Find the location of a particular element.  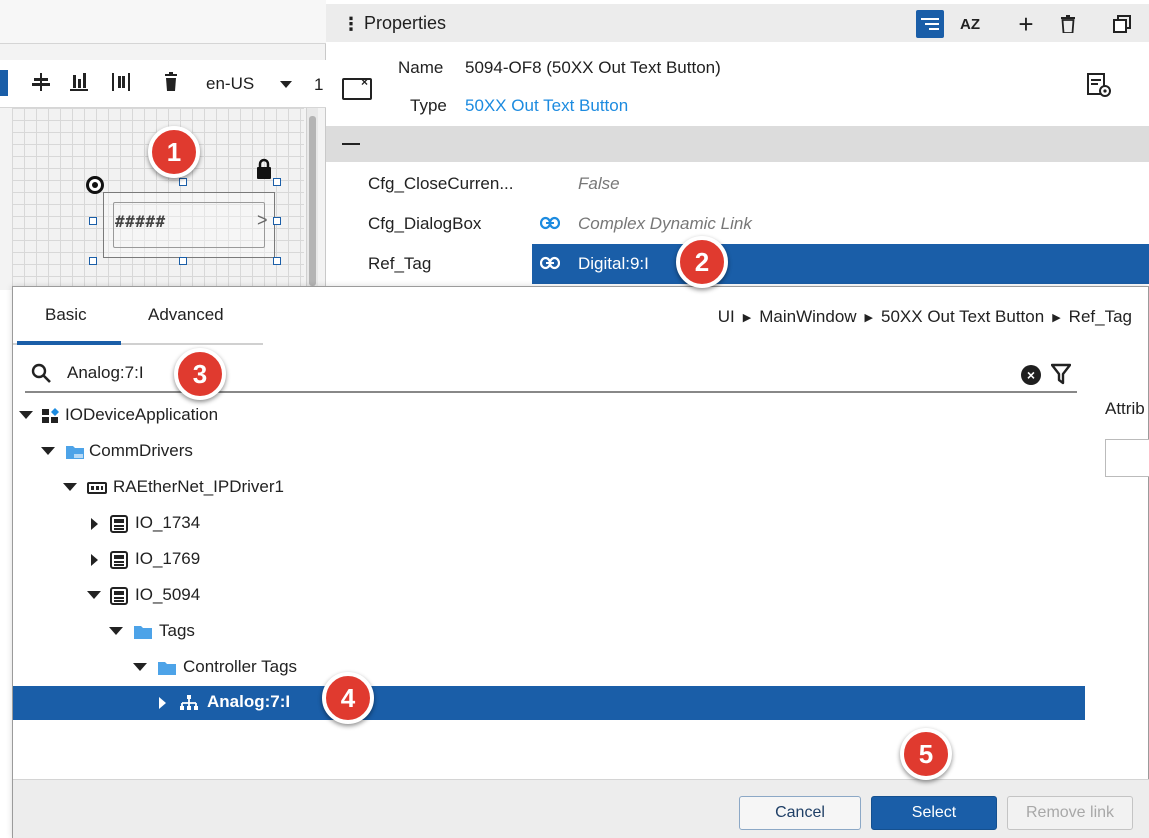

property-value: Complex Dynamic Link is located at coordinates (665, 224).